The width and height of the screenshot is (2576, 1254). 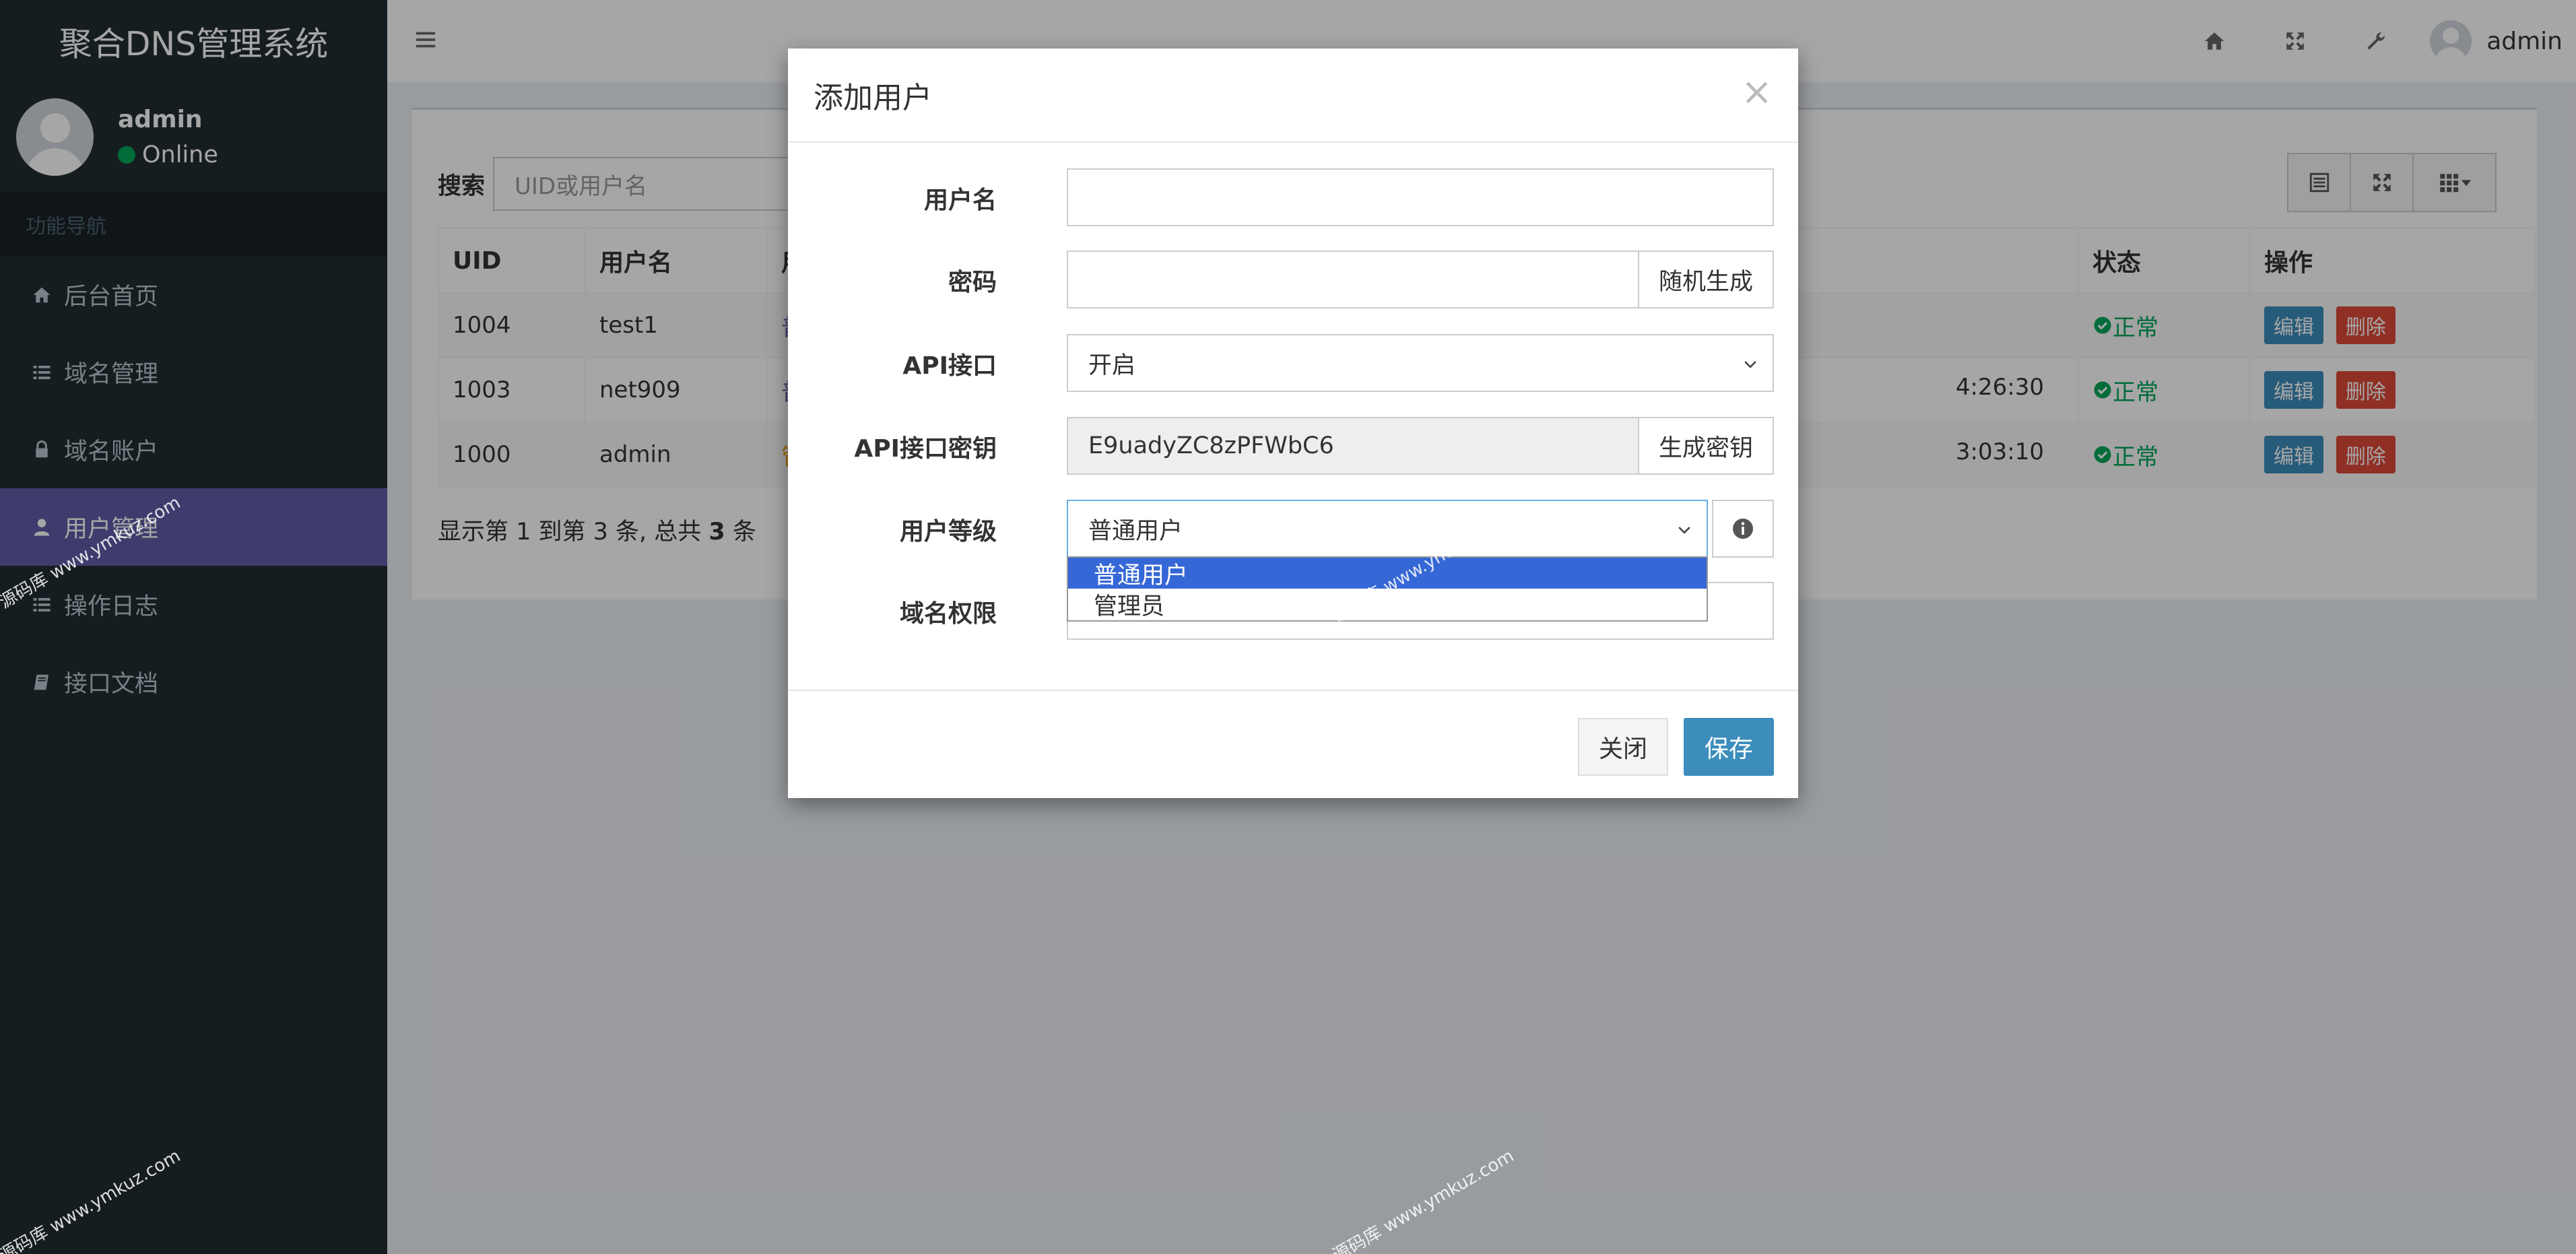 What do you see at coordinates (1729, 747) in the screenshot?
I see `save-button: 保存` at bounding box center [1729, 747].